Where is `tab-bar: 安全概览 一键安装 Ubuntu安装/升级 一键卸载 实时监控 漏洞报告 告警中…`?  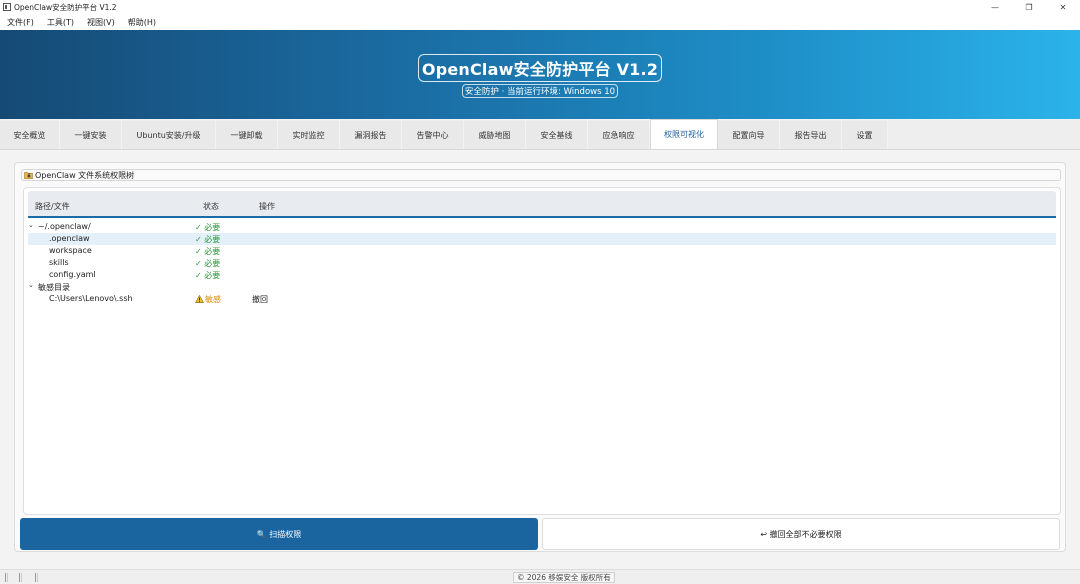
tab-bar: 安全概览 一键安装 Ubuntu安装/升级 一键卸载 实时监控 漏洞报告 告警中… is located at coordinates (540, 134).